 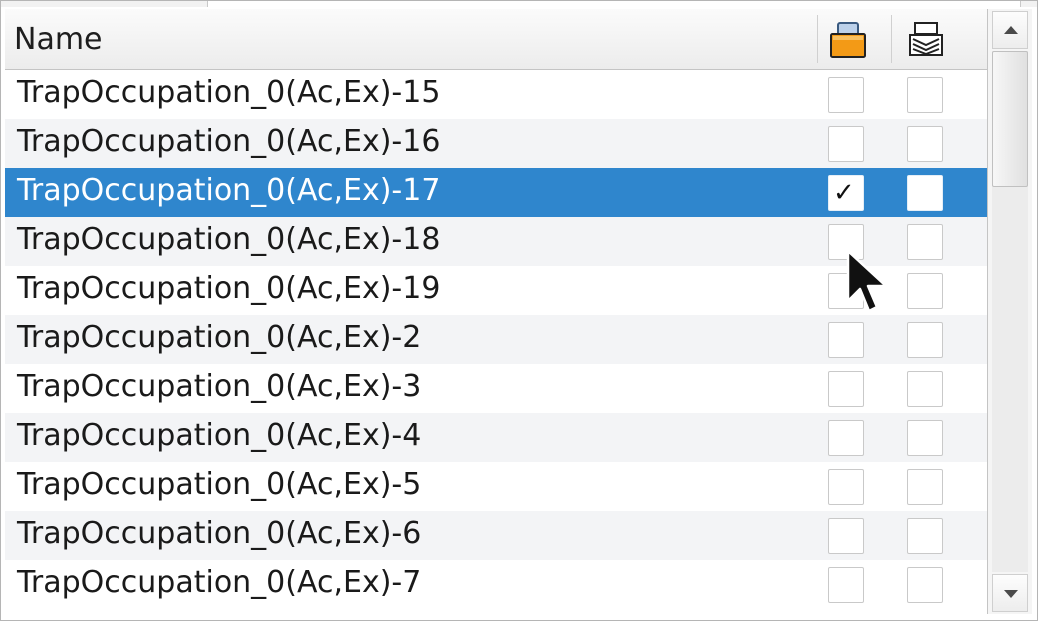 What do you see at coordinates (219, 435) in the screenshot?
I see `row-label: TrapOccupation_0(Ac,Ex)-4` at bounding box center [219, 435].